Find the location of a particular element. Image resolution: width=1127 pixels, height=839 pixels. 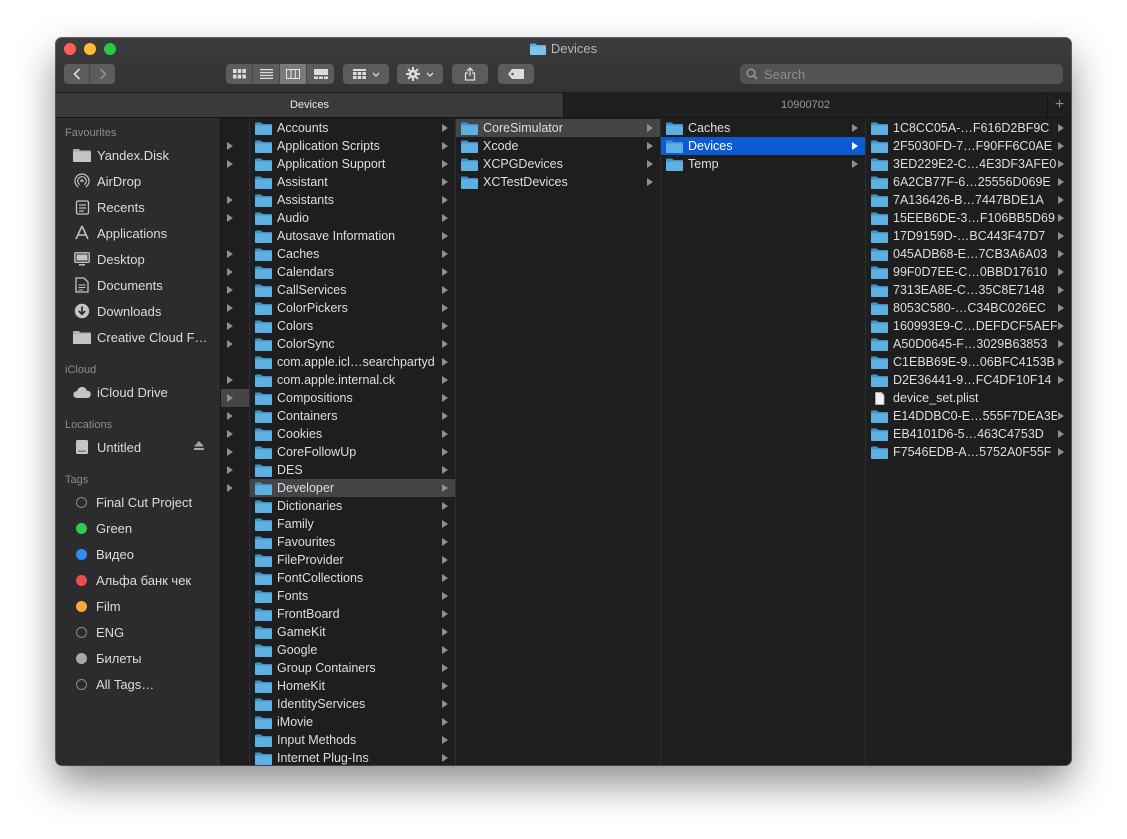

sidebar-item-eng: ENG is located at coordinates (145, 632).